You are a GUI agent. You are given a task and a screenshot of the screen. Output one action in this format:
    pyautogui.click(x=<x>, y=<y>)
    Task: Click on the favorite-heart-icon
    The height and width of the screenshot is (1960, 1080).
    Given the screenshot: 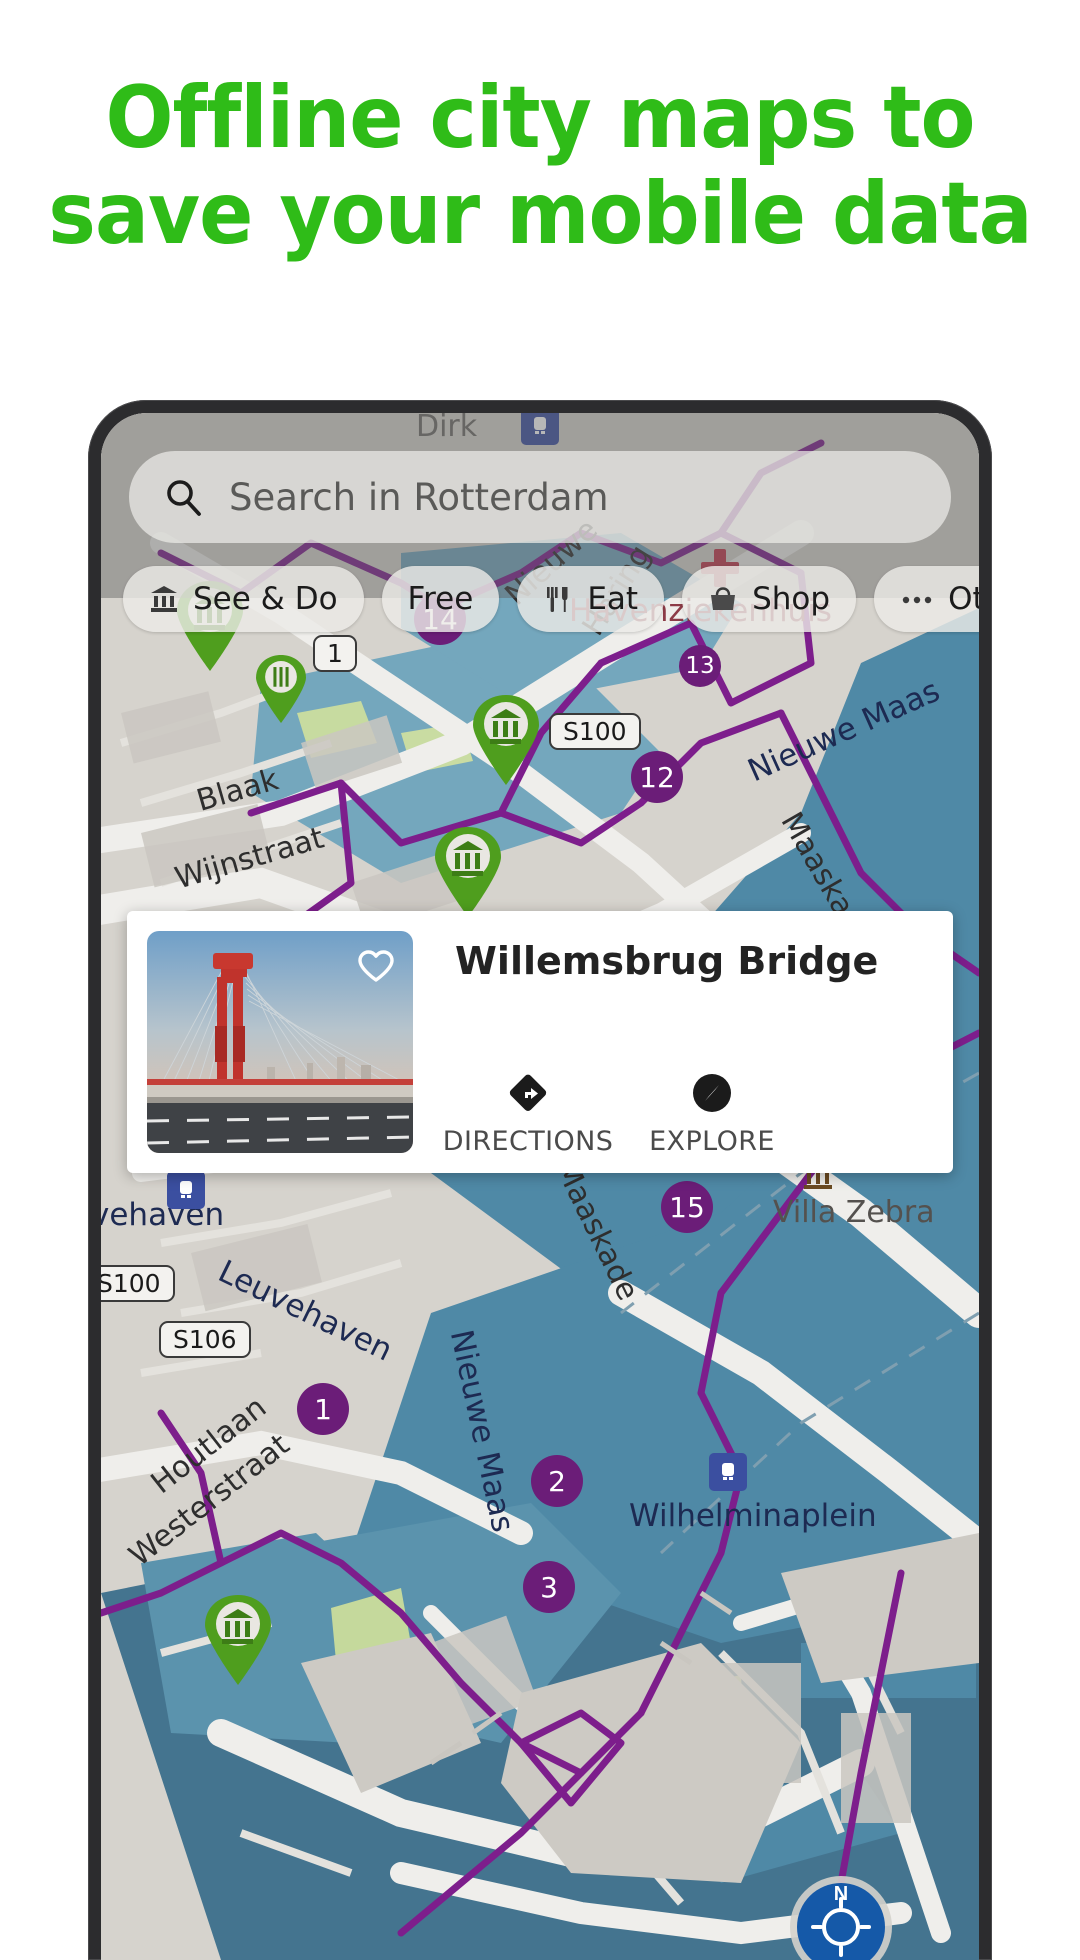 What is the action you would take?
    pyautogui.click(x=376, y=966)
    